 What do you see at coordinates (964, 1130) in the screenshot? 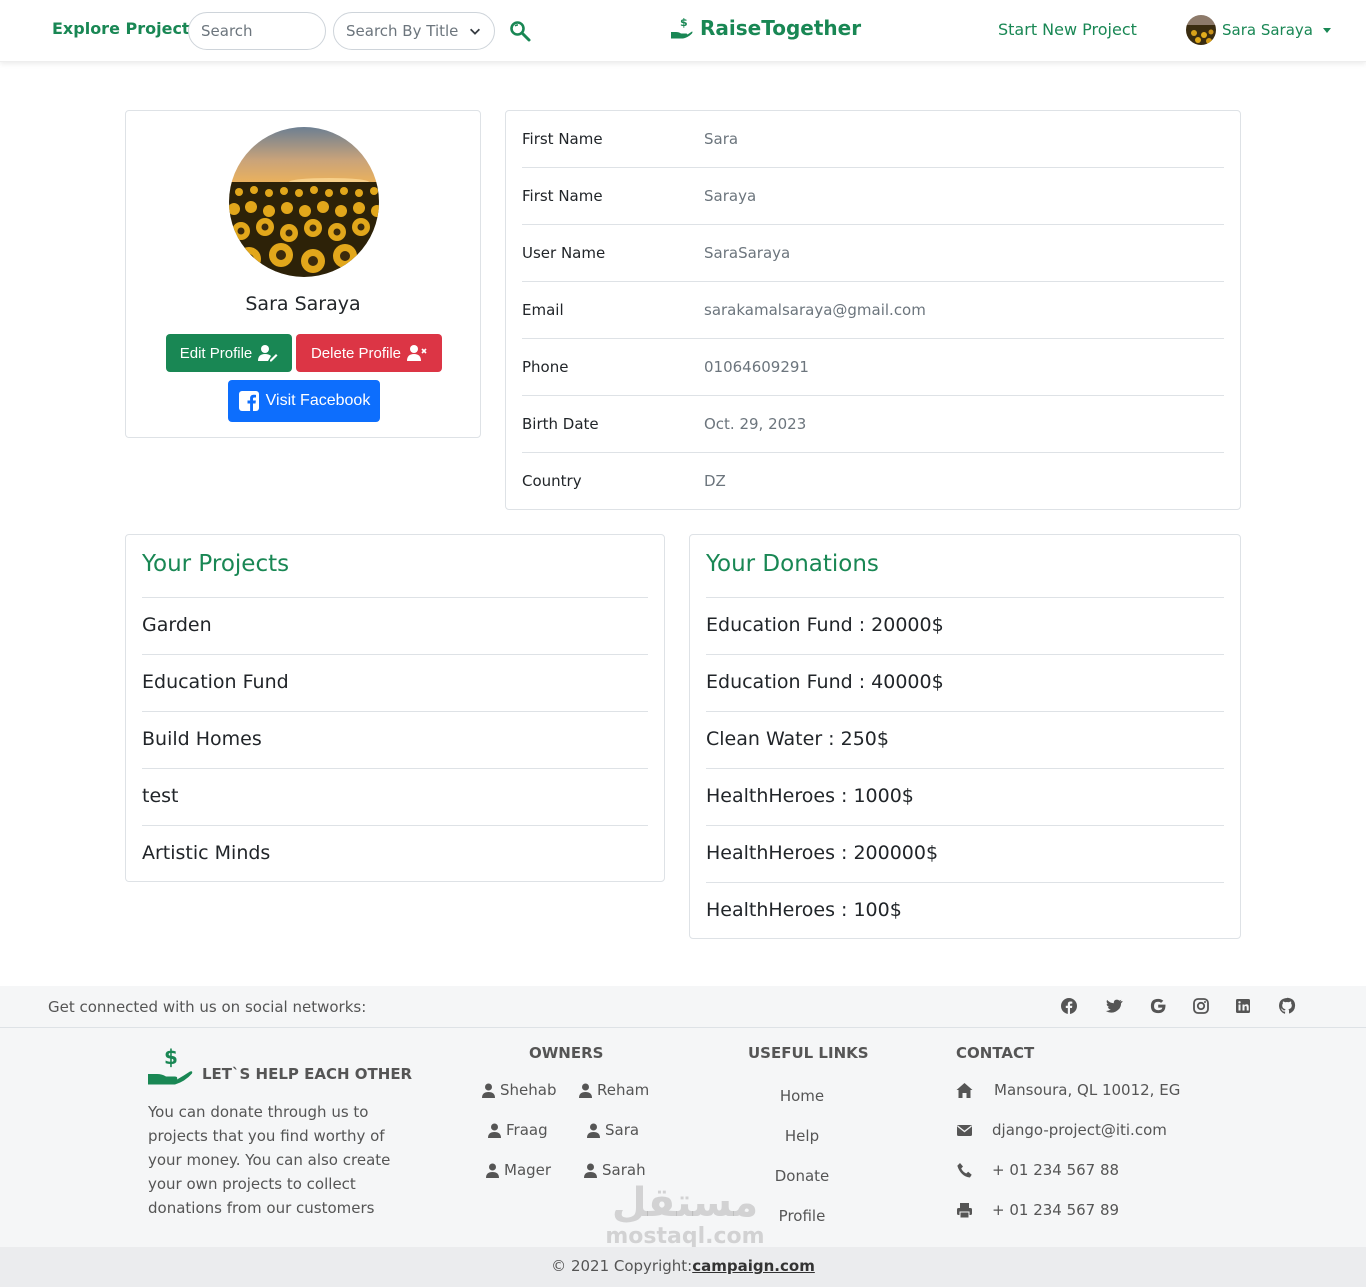
I see `envelope-icon` at bounding box center [964, 1130].